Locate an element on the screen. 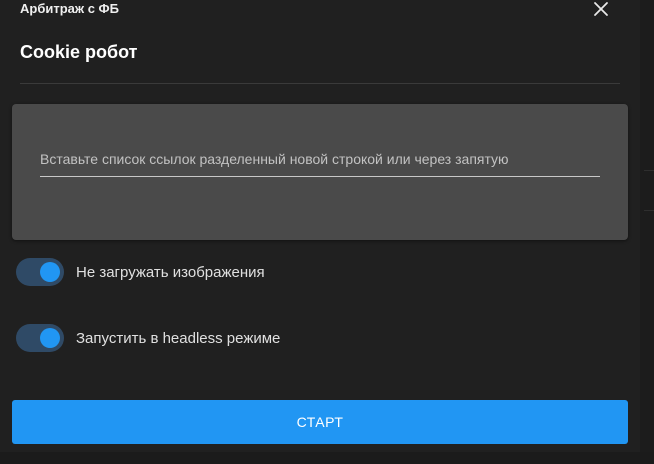  headless-mode-switch is located at coordinates (40, 338).